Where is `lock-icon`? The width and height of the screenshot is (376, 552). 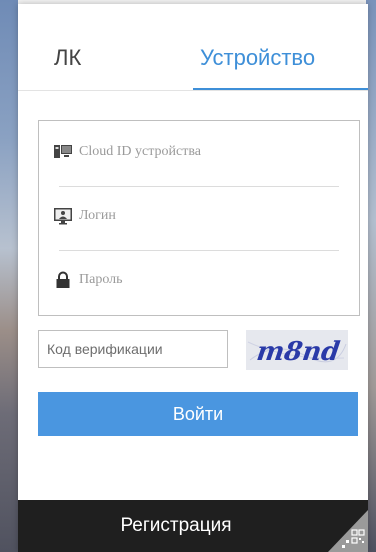 lock-icon is located at coordinates (63, 279).